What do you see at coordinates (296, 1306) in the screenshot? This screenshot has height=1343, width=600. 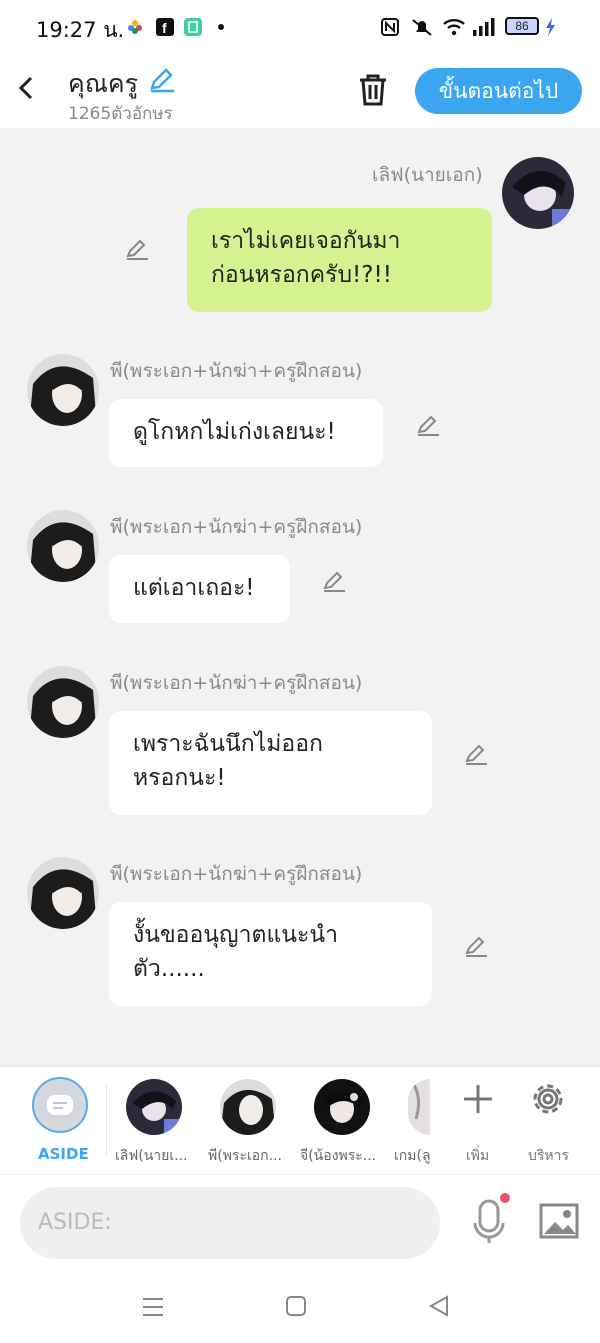 I see `home-icon` at bounding box center [296, 1306].